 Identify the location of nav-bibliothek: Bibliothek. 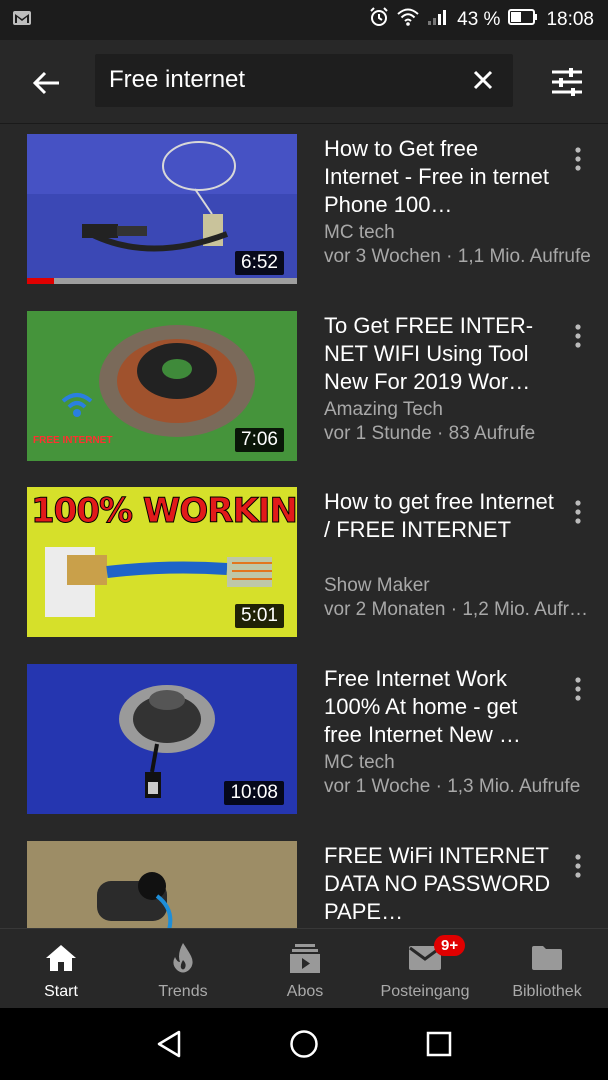
(547, 969).